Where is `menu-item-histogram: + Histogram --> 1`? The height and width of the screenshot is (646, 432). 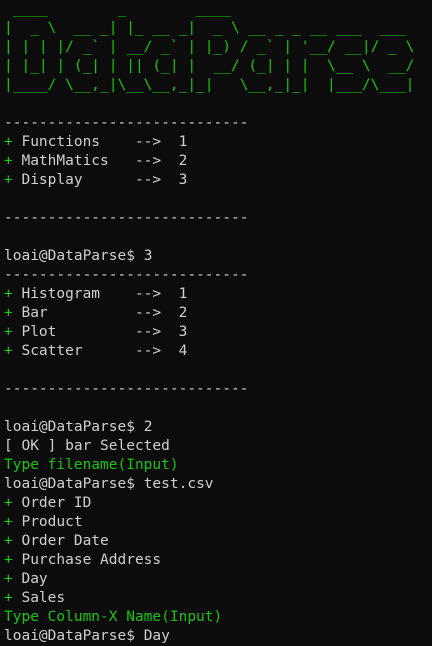 menu-item-histogram: + Histogram --> 1 is located at coordinates (218, 294).